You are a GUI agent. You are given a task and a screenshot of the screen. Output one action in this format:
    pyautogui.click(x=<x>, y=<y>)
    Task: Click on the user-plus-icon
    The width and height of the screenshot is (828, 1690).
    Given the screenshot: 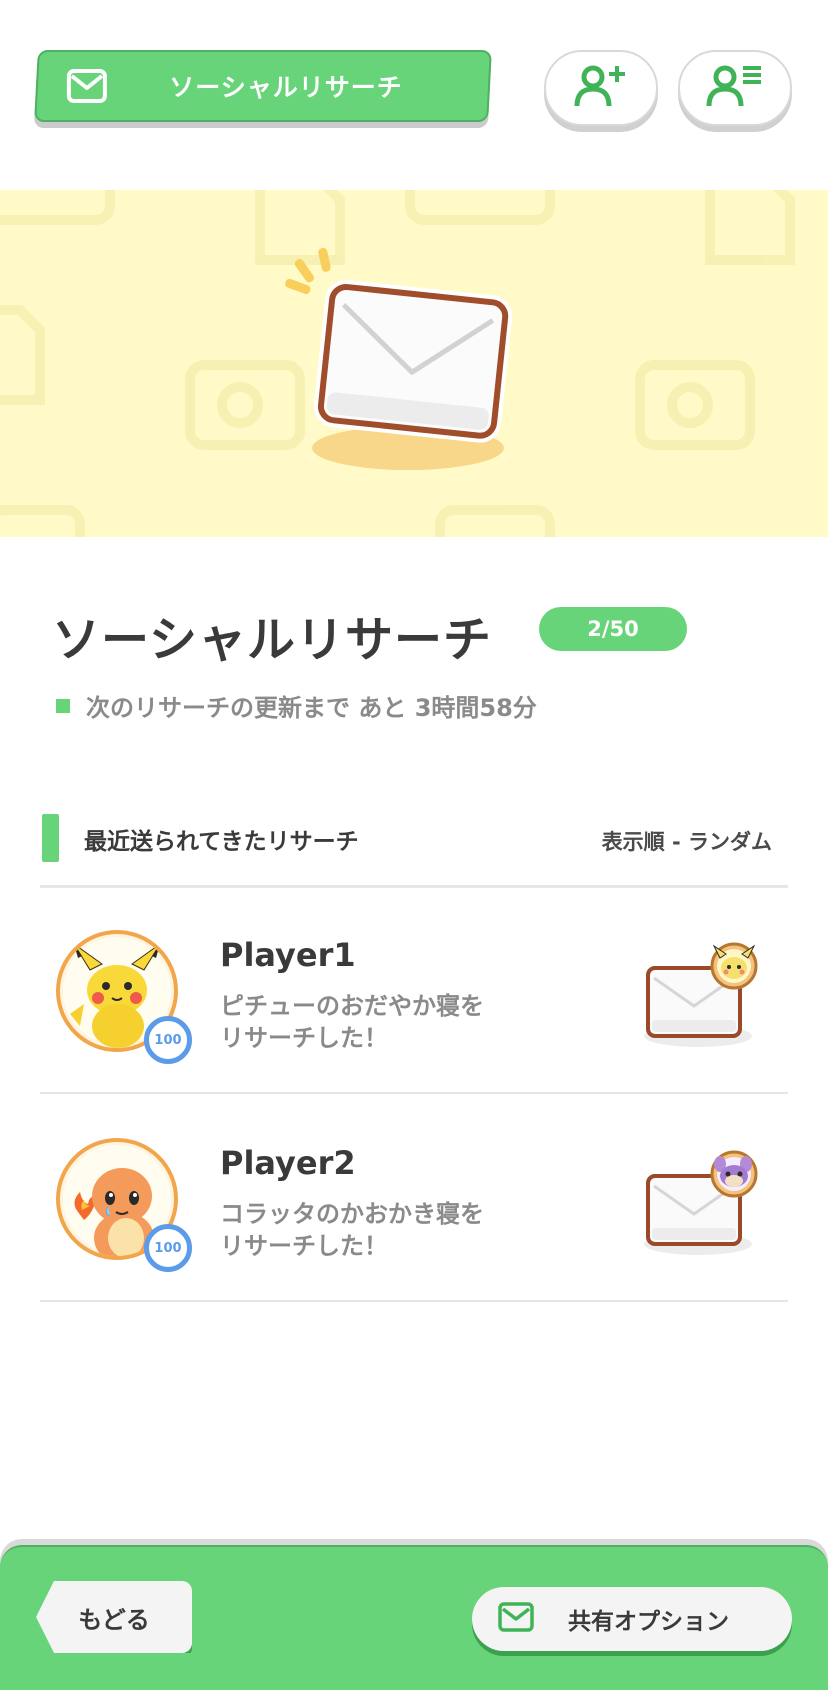 What is the action you would take?
    pyautogui.click(x=601, y=88)
    